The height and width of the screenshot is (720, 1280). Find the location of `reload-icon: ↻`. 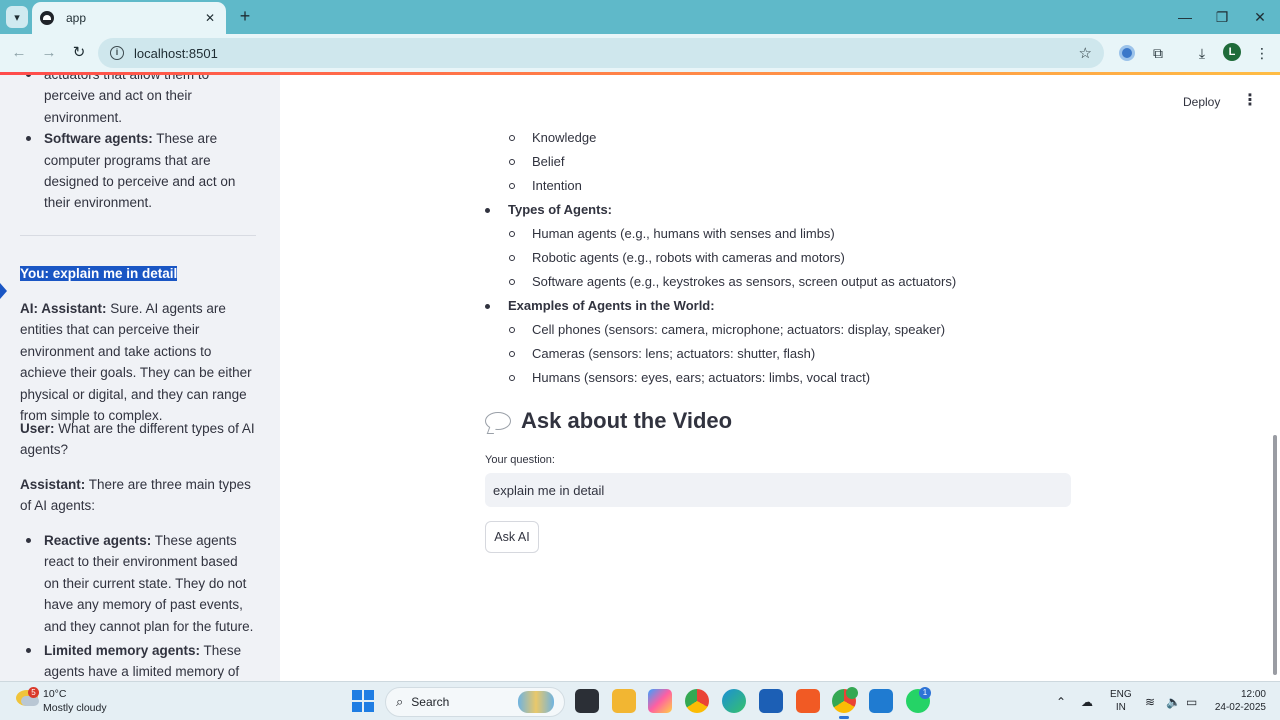

reload-icon: ↻ is located at coordinates (79, 52).